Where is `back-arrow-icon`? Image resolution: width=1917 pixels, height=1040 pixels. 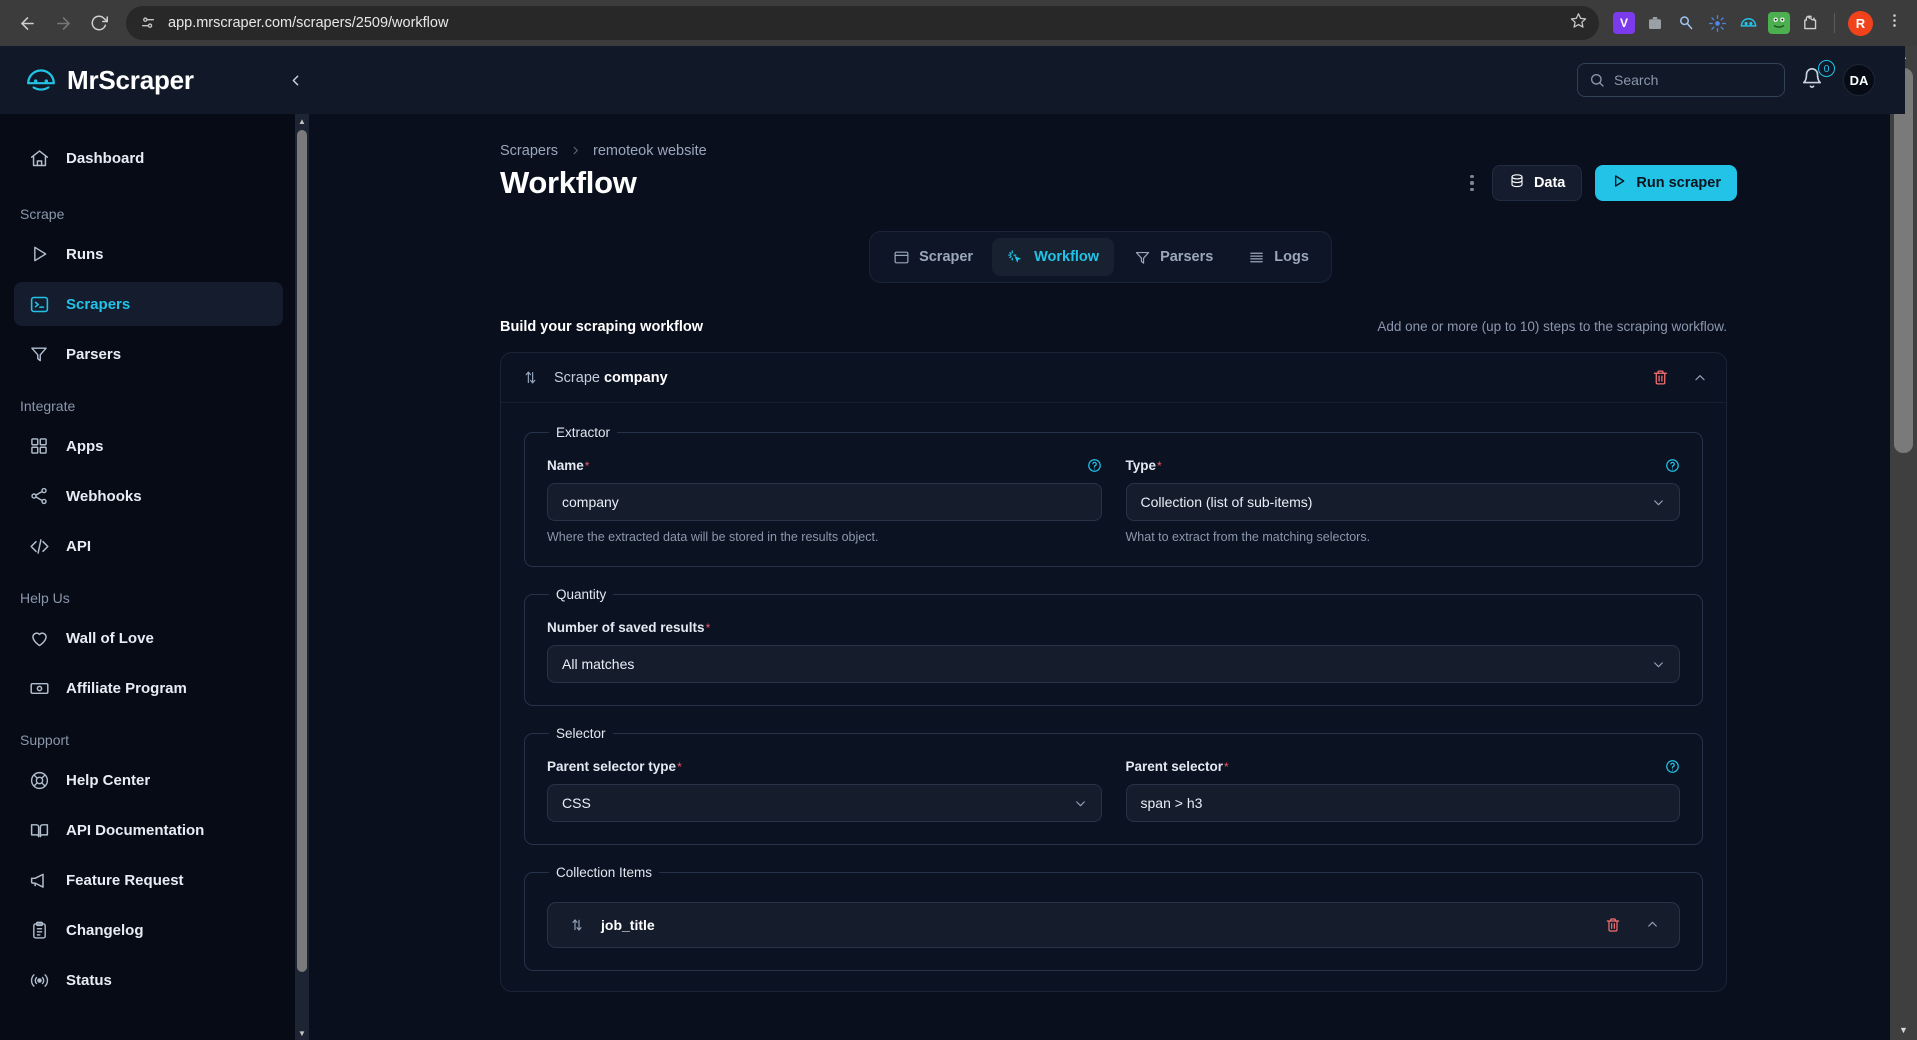 back-arrow-icon is located at coordinates (27, 23).